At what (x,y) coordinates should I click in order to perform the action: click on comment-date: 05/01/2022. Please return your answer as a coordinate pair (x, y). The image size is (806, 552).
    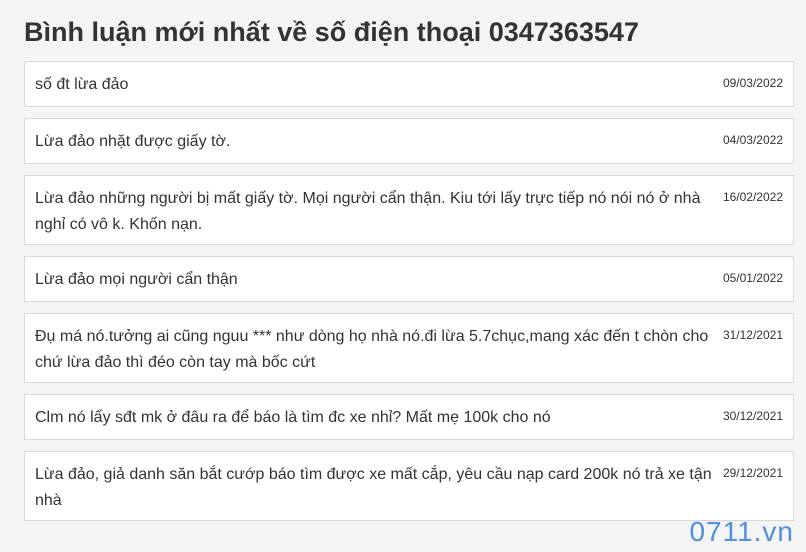
    Looking at the image, I should click on (752, 278).